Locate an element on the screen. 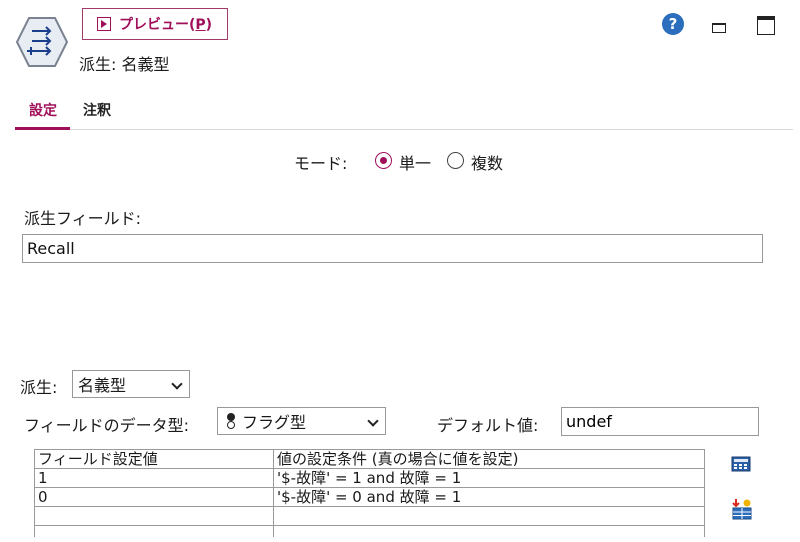 Image resolution: width=800 pixels, height=542 pixels. table-cell: 0 is located at coordinates (154, 497).